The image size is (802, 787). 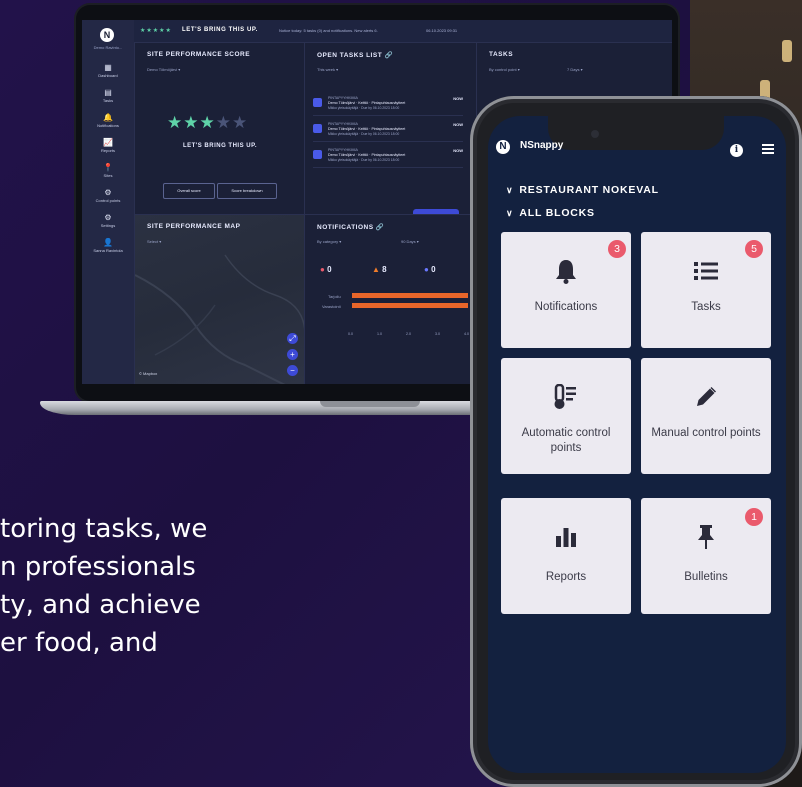 I want to click on bar-chart-icon, so click(x=566, y=537).